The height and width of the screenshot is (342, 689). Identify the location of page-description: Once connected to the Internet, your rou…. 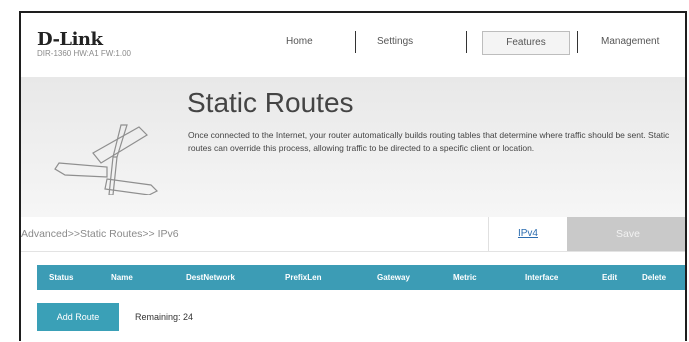
(429, 141).